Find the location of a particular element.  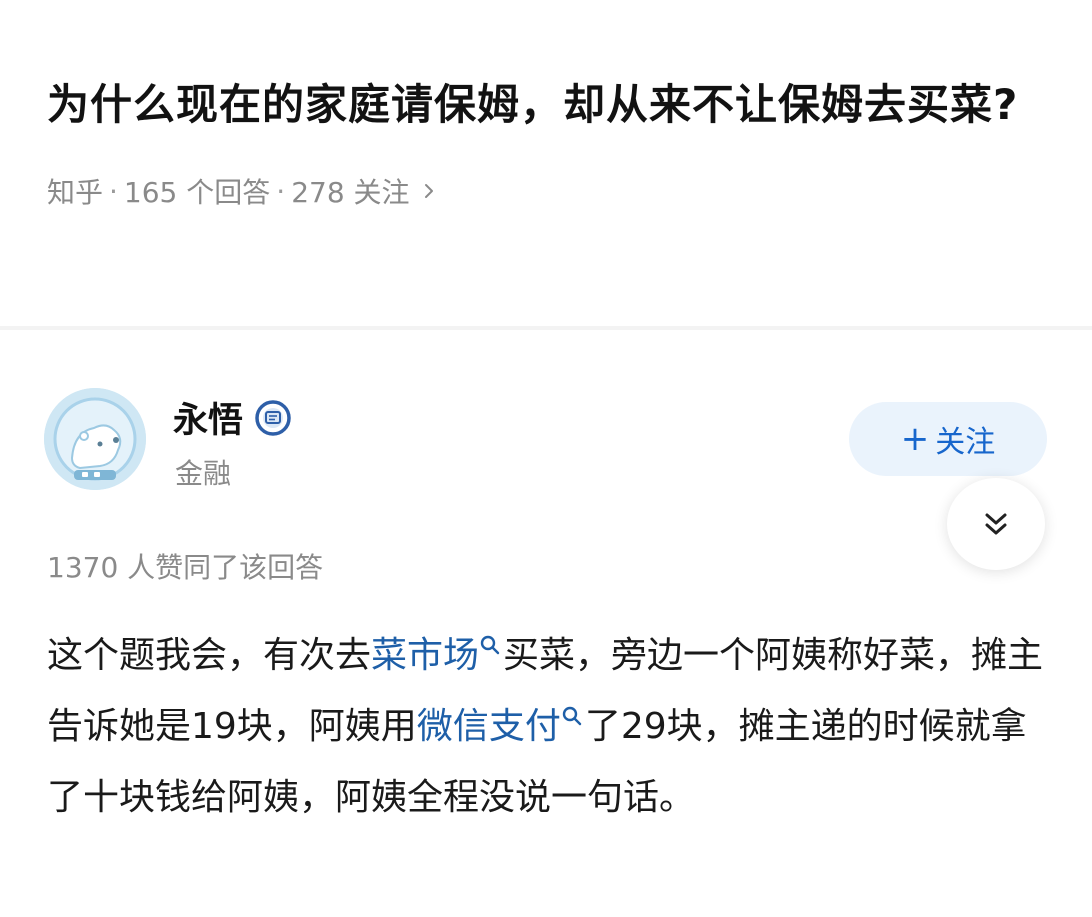

follow-button: + 关注 is located at coordinates (948, 439).